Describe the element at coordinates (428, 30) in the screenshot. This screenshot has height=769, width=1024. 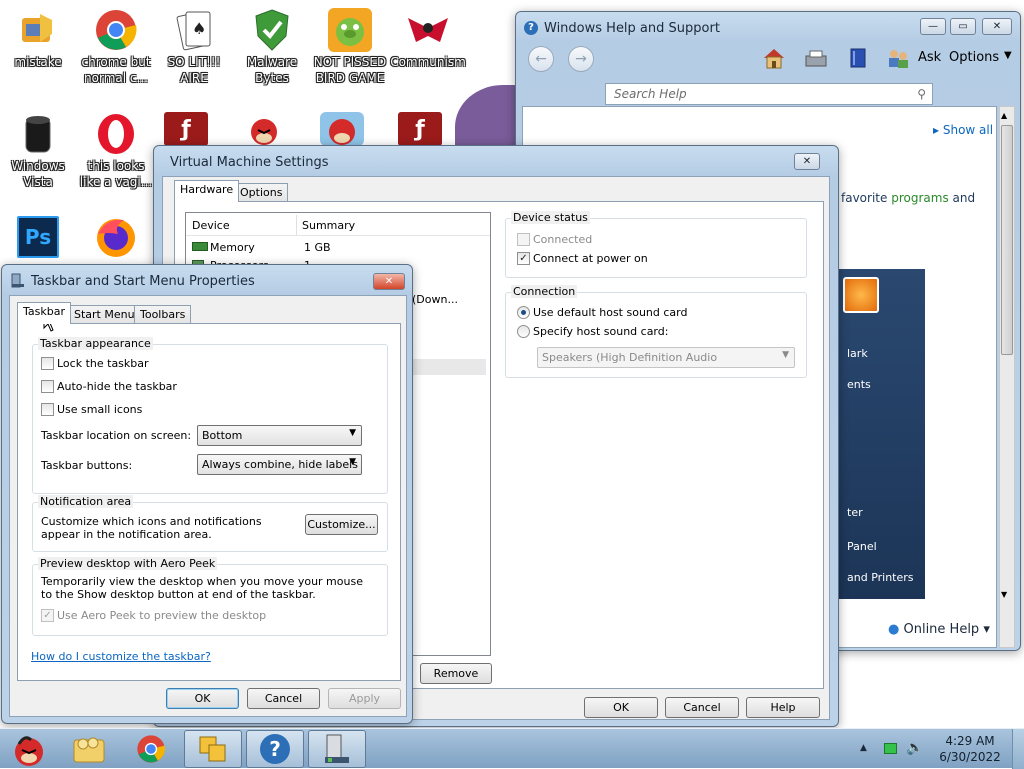
I see `red-emblem-icon` at that location.